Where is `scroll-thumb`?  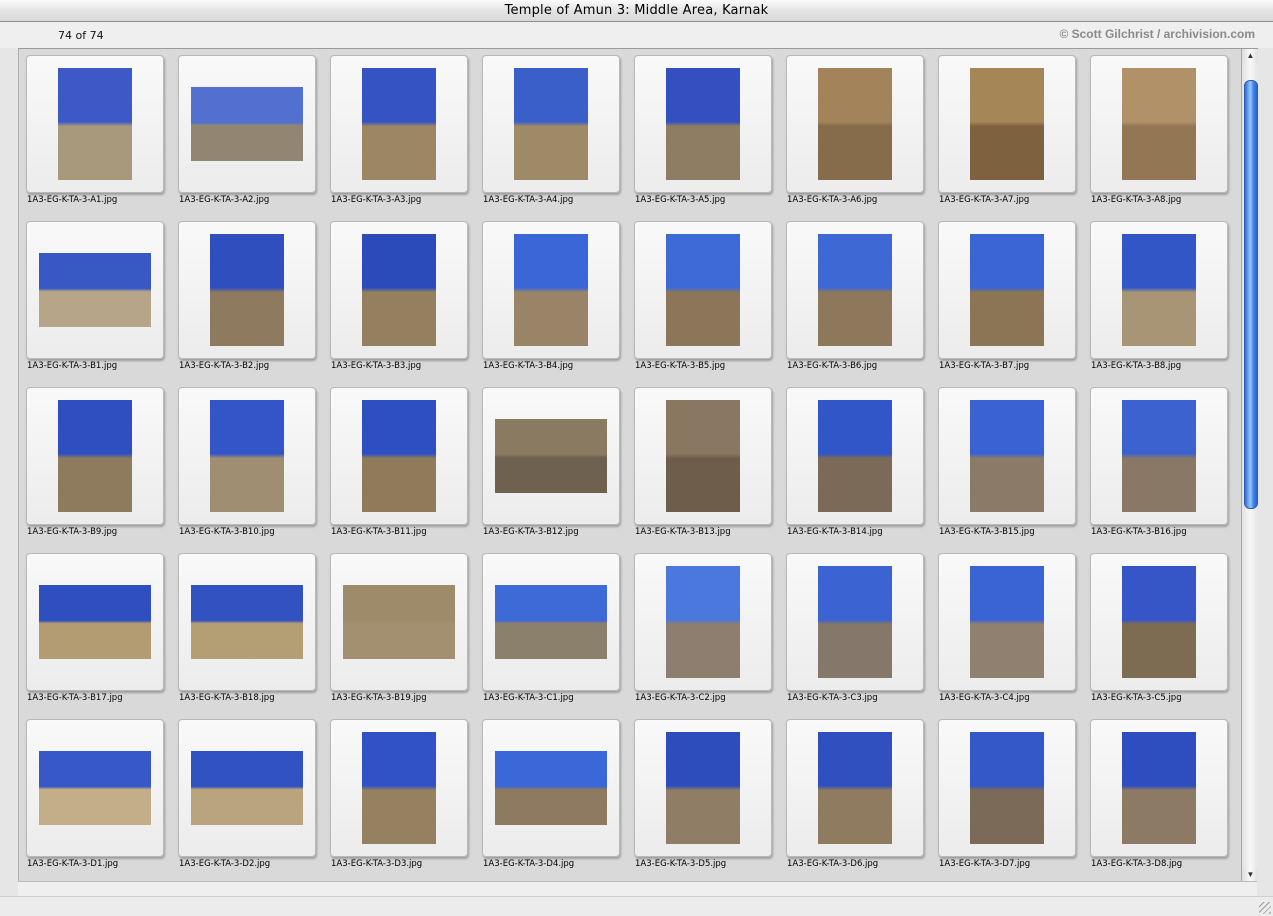
scroll-thumb is located at coordinates (1251, 294).